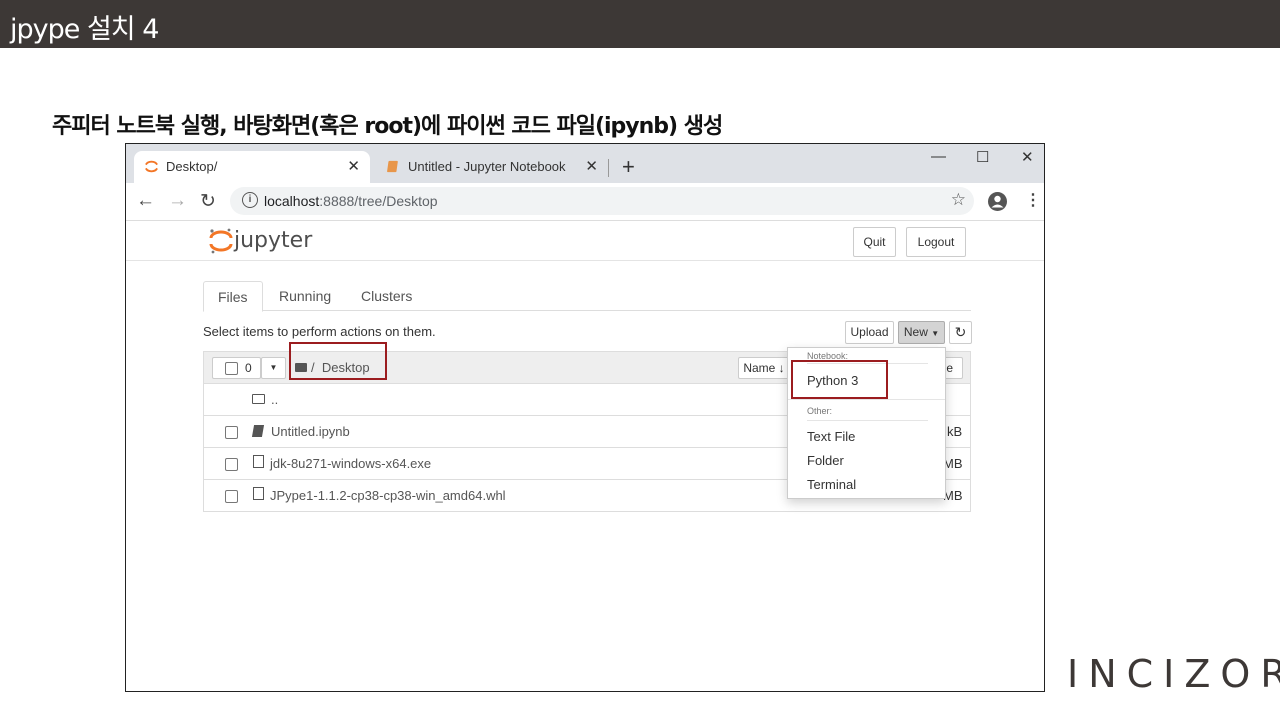 Image resolution: width=1280 pixels, height=720 pixels. What do you see at coordinates (831, 484) in the screenshot?
I see `menu-item-terminal: Terminal` at bounding box center [831, 484].